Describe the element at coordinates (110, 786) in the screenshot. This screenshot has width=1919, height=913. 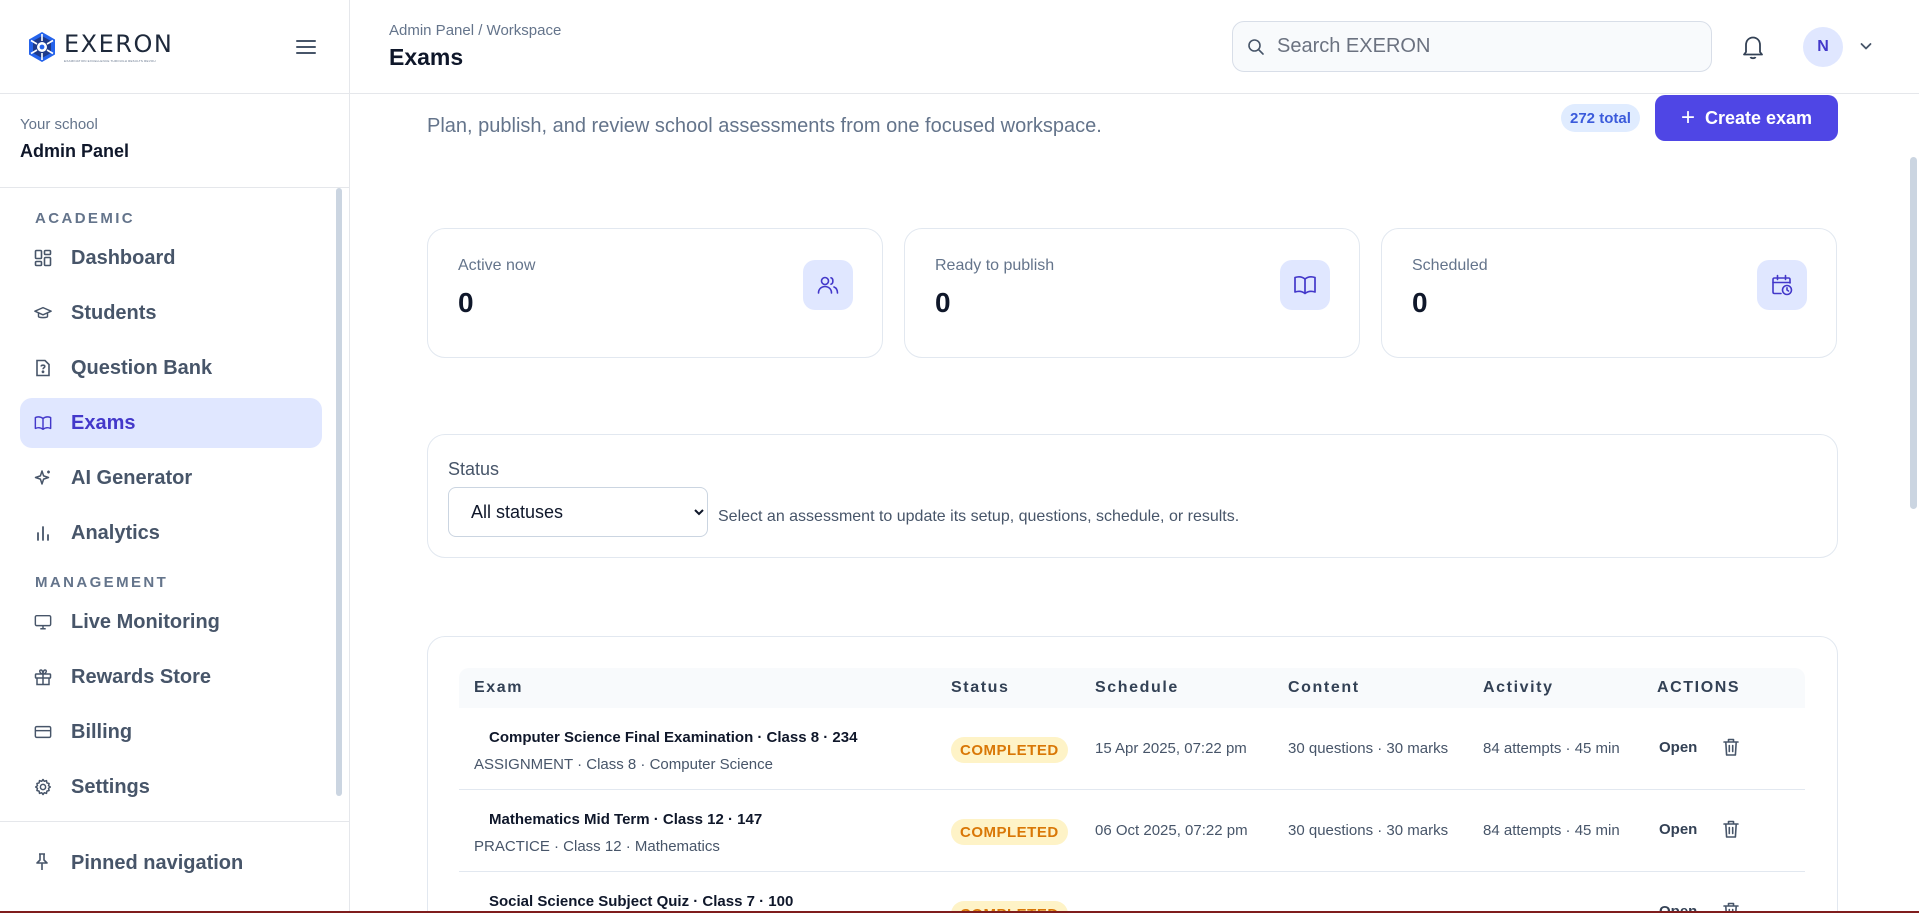
I see `sidebar-item-label: Settings` at that location.